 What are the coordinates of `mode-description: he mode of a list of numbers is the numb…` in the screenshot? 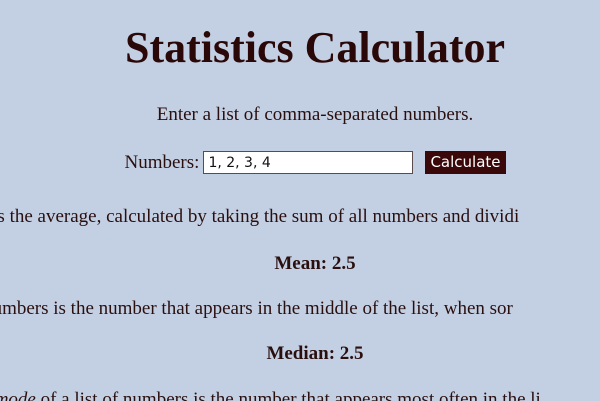 It's located at (270, 394).